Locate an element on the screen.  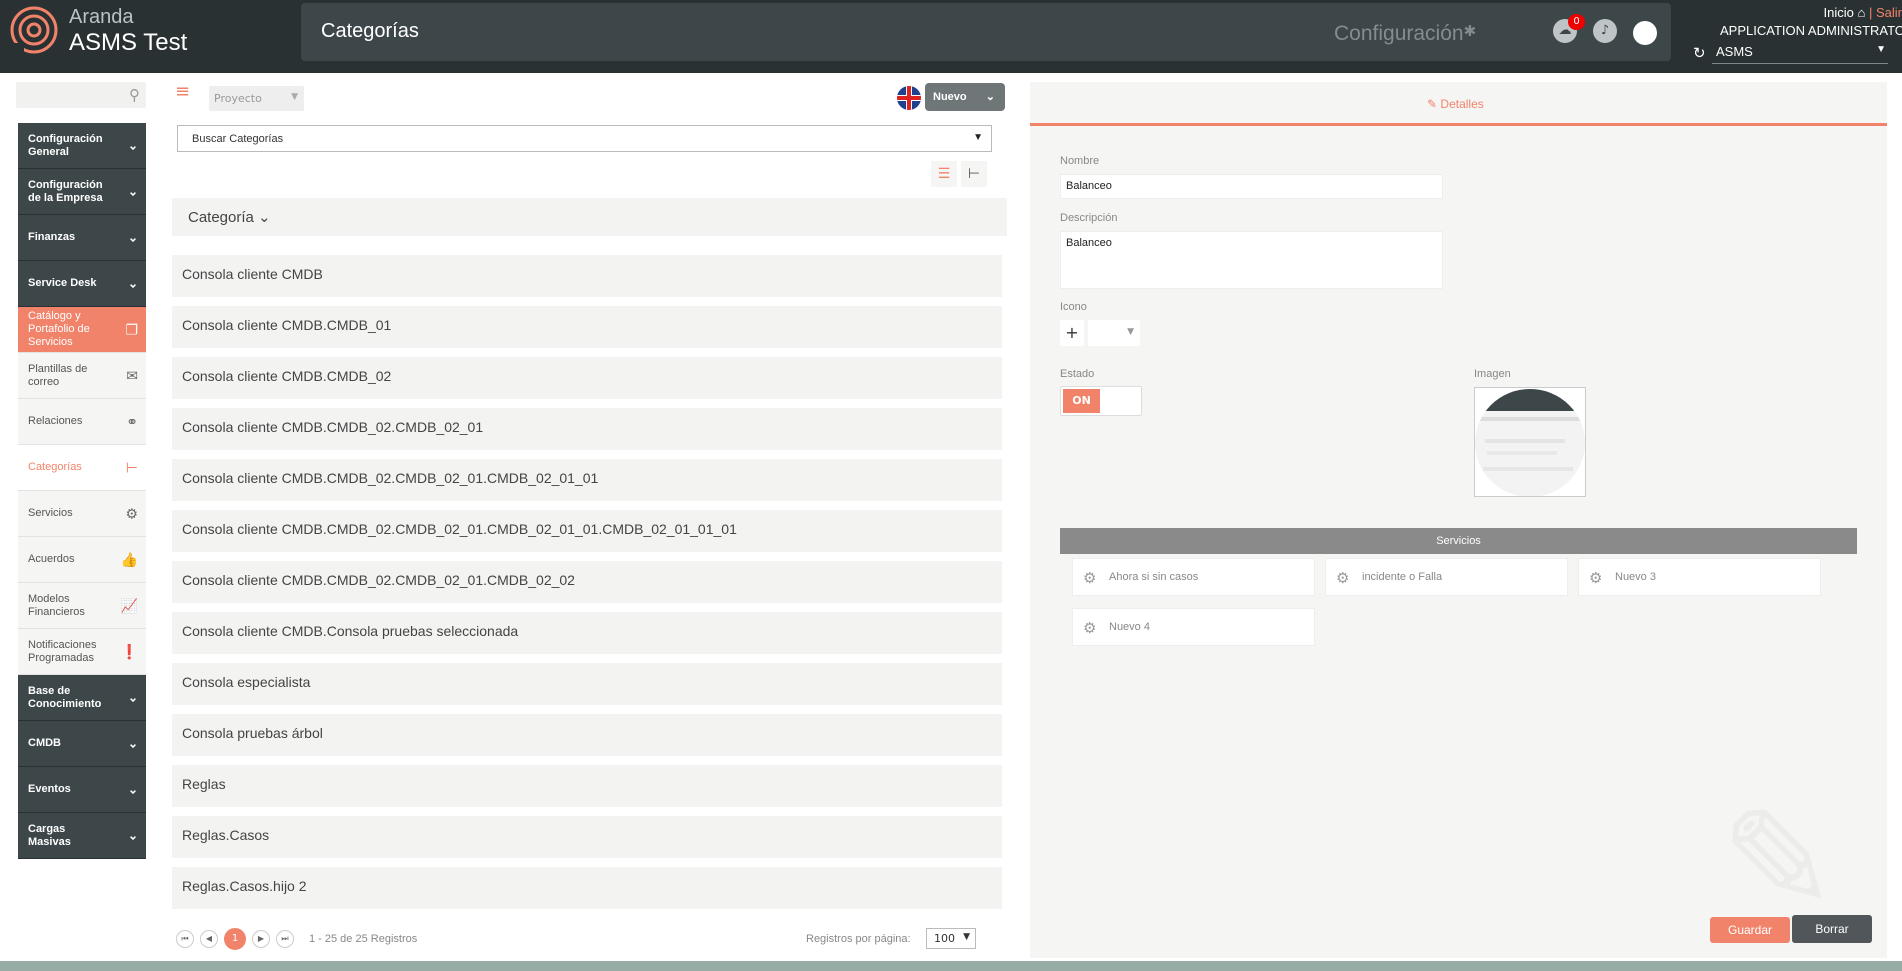
list-view-icon: ☰ is located at coordinates (944, 174).